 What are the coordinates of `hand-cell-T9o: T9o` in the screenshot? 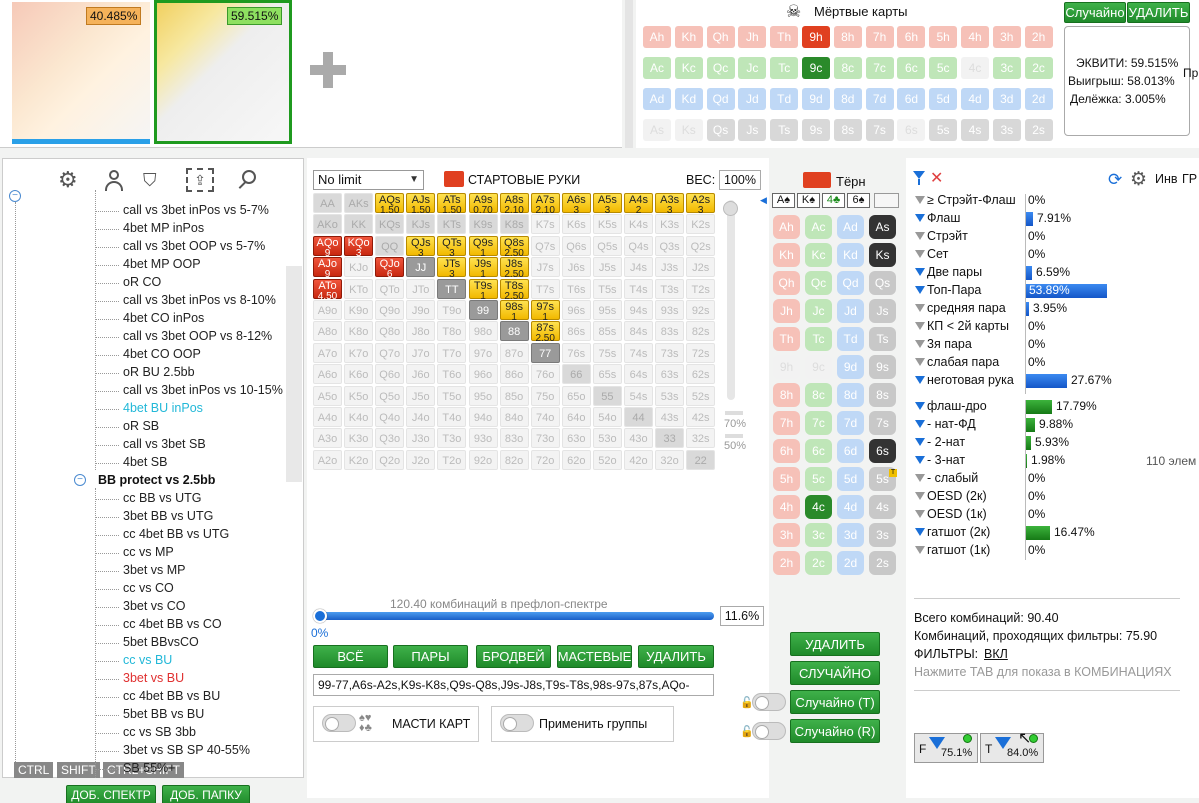 It's located at (452, 310).